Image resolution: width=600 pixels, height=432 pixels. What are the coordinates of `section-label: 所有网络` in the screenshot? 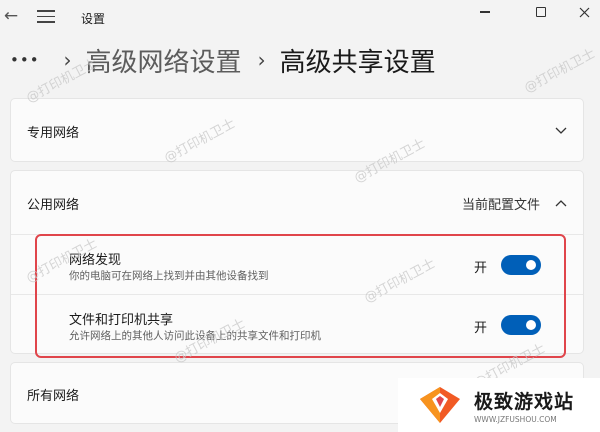 It's located at (53, 396).